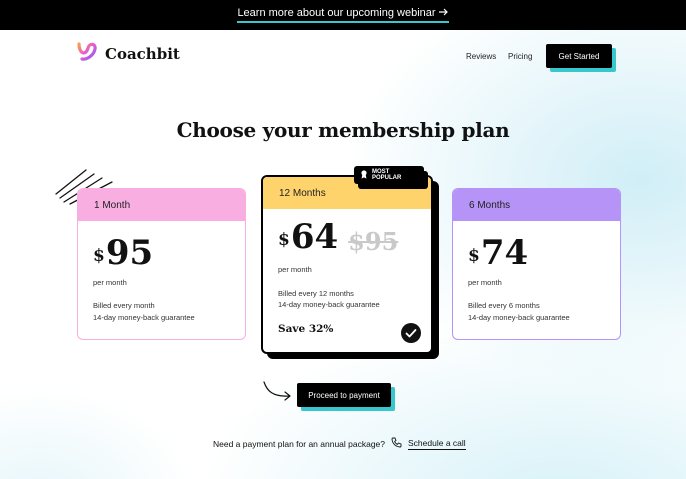  What do you see at coordinates (437, 444) in the screenshot?
I see `schedule-call-link: Schedule a call` at bounding box center [437, 444].